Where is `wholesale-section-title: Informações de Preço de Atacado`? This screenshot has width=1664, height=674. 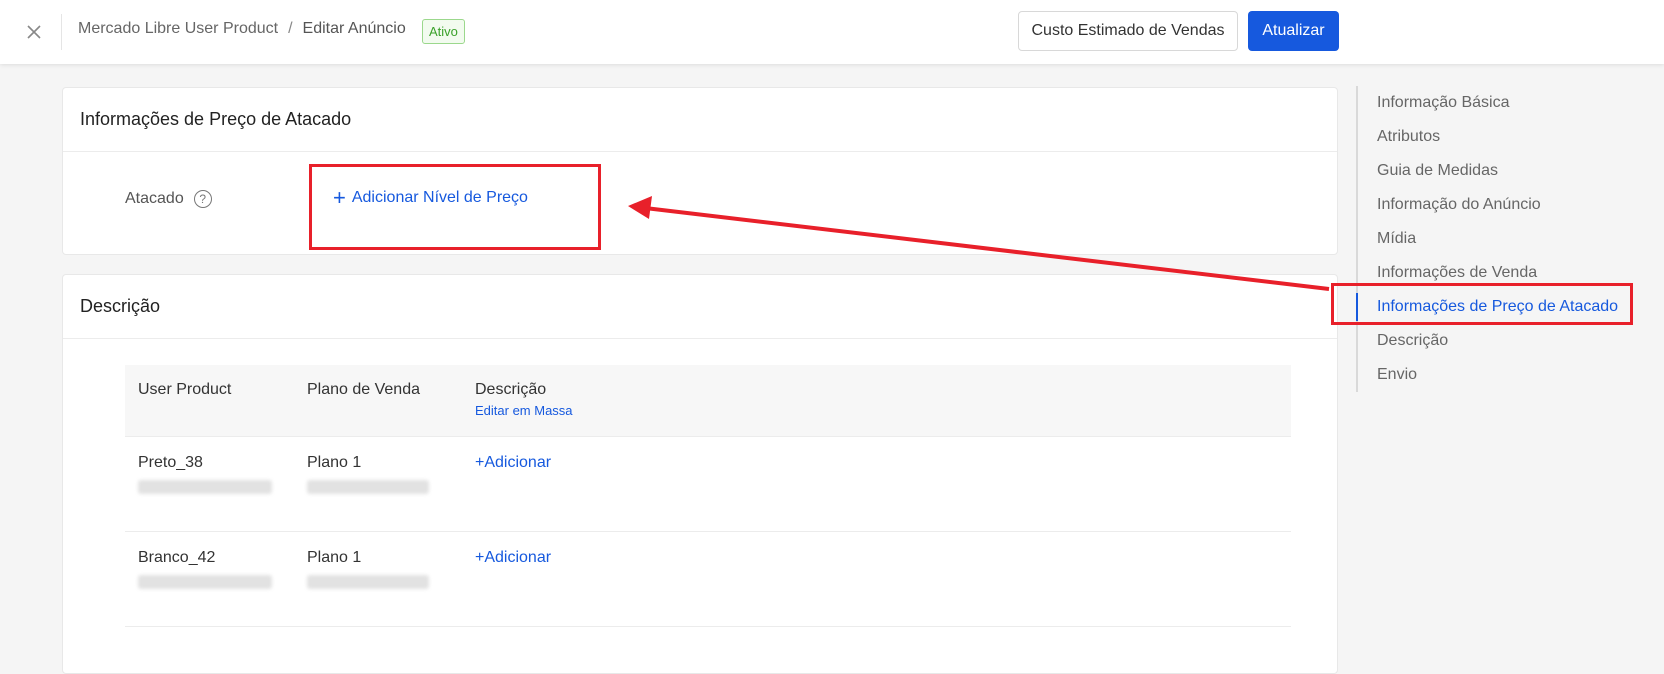 wholesale-section-title: Informações de Preço de Atacado is located at coordinates (700, 120).